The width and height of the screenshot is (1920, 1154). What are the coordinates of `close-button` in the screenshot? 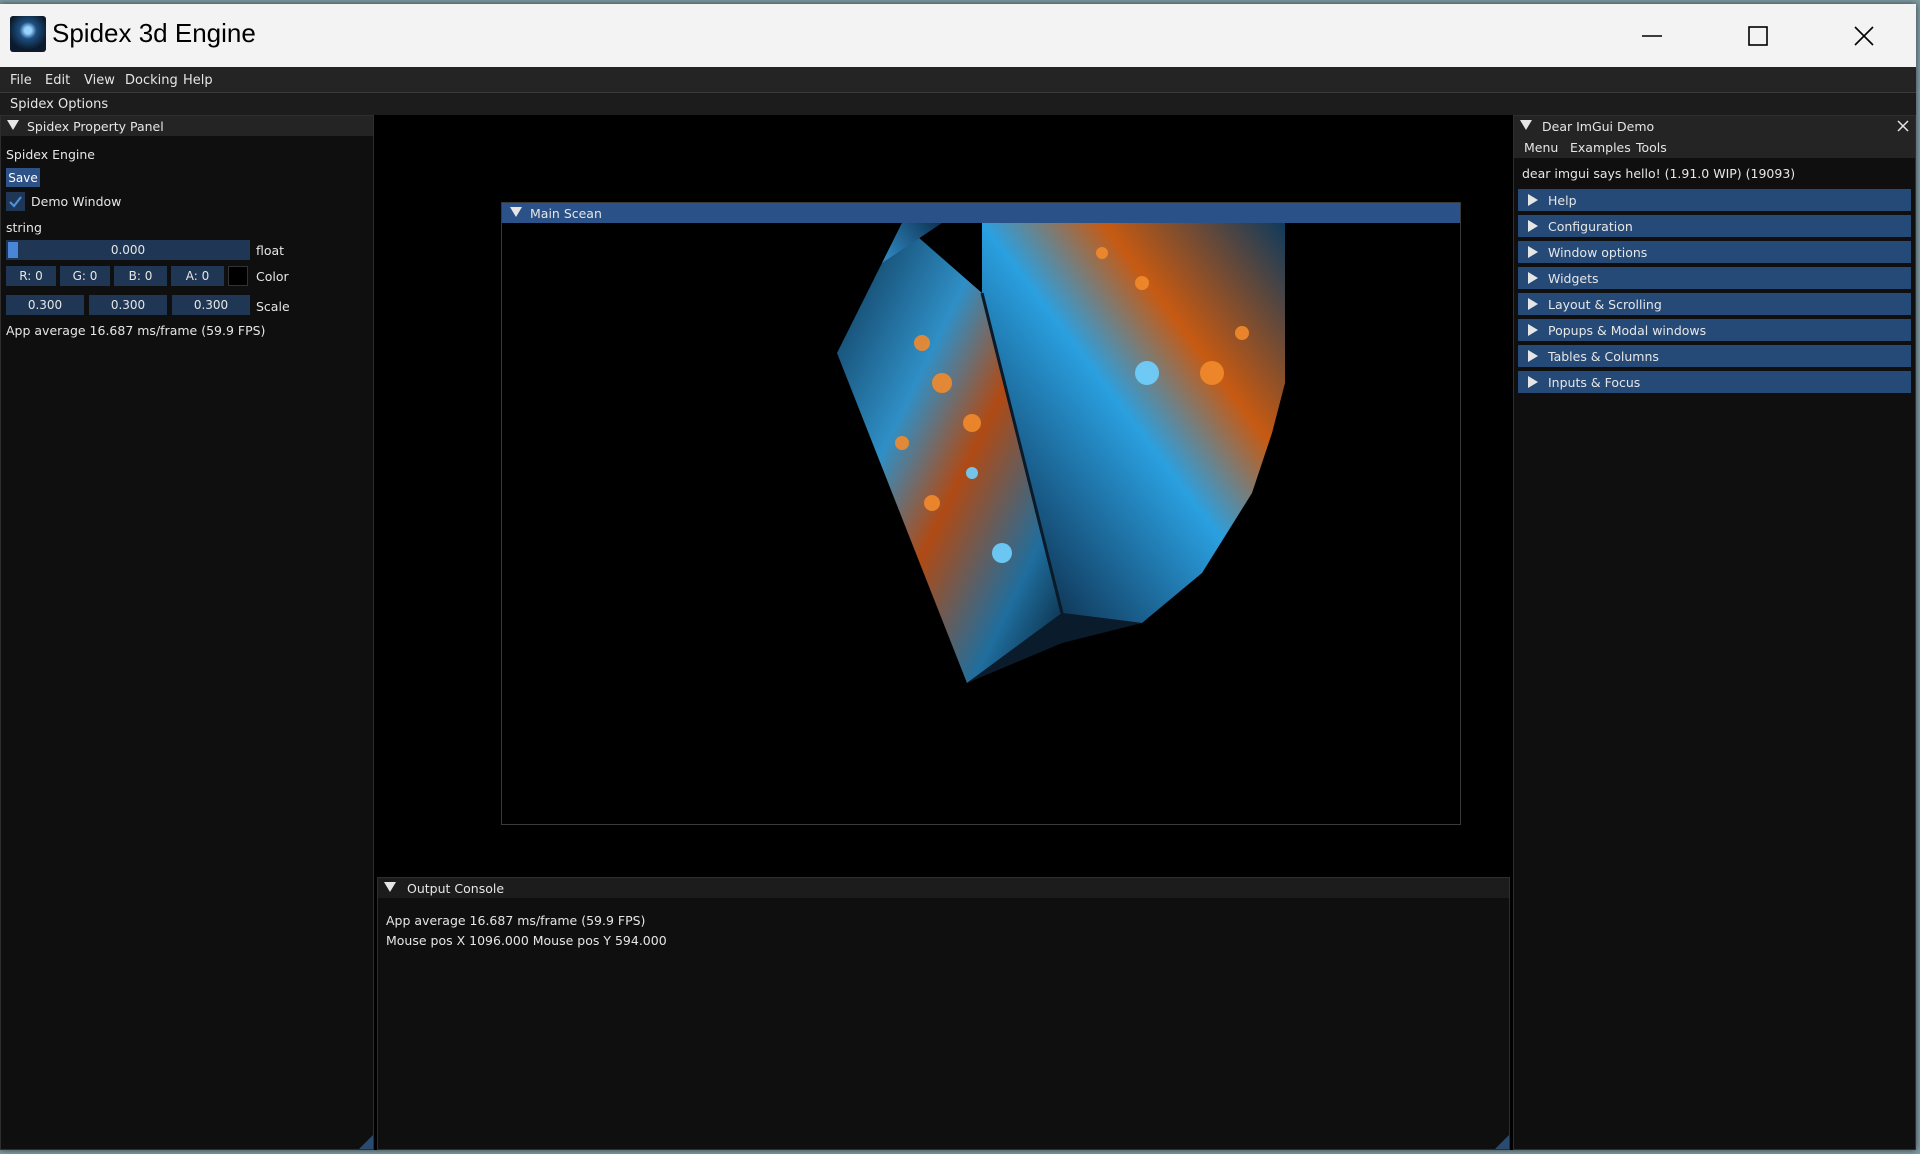 It's located at (1864, 35).